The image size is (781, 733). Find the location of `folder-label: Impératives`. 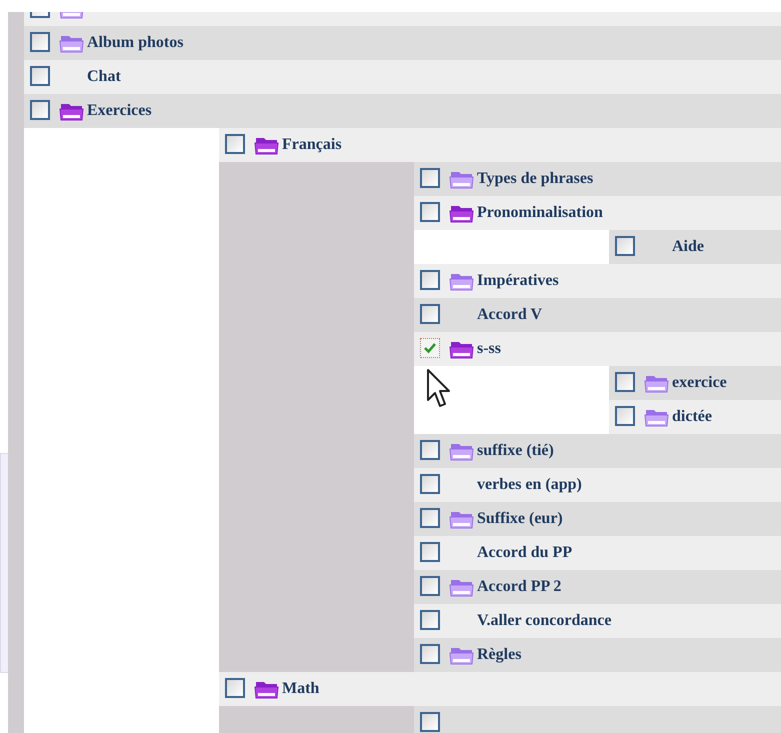

folder-label: Impératives is located at coordinates (518, 281).